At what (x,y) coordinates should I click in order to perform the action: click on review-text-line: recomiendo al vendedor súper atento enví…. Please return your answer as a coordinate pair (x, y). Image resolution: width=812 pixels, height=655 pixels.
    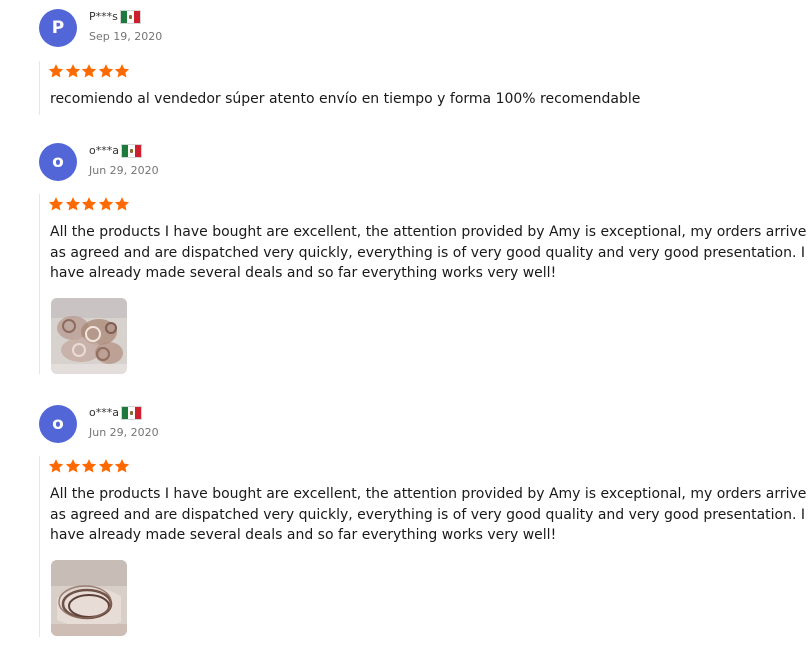
    Looking at the image, I should click on (345, 99).